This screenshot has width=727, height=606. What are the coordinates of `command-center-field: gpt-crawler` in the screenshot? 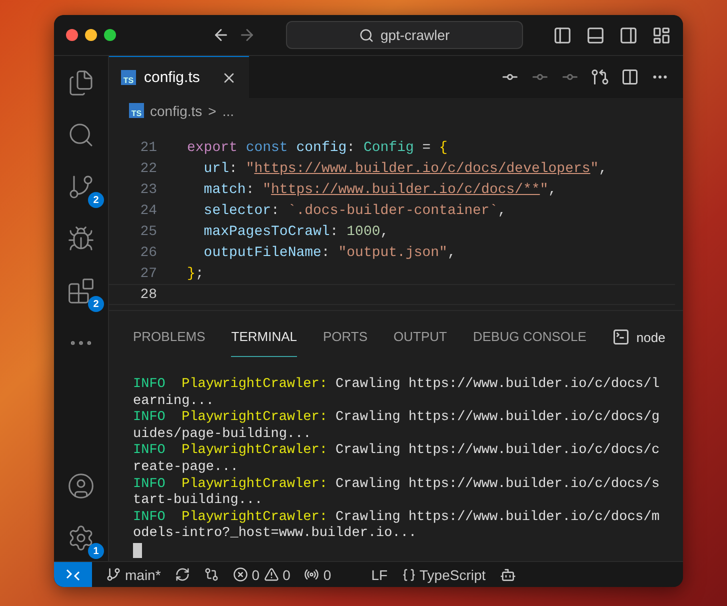 It's located at (404, 35).